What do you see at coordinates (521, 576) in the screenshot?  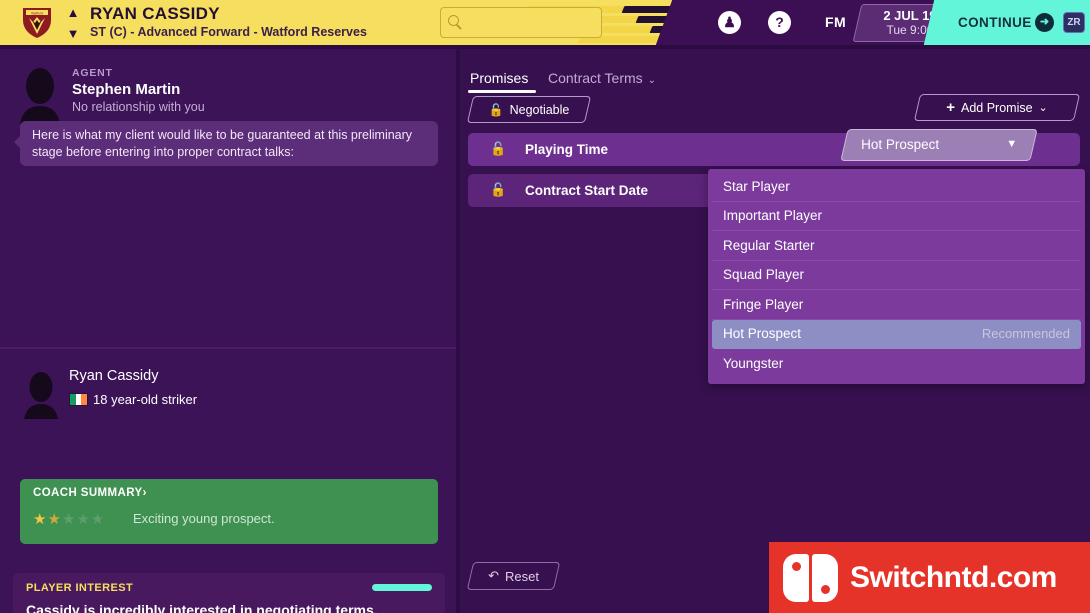 I see `reset-label: Reset` at bounding box center [521, 576].